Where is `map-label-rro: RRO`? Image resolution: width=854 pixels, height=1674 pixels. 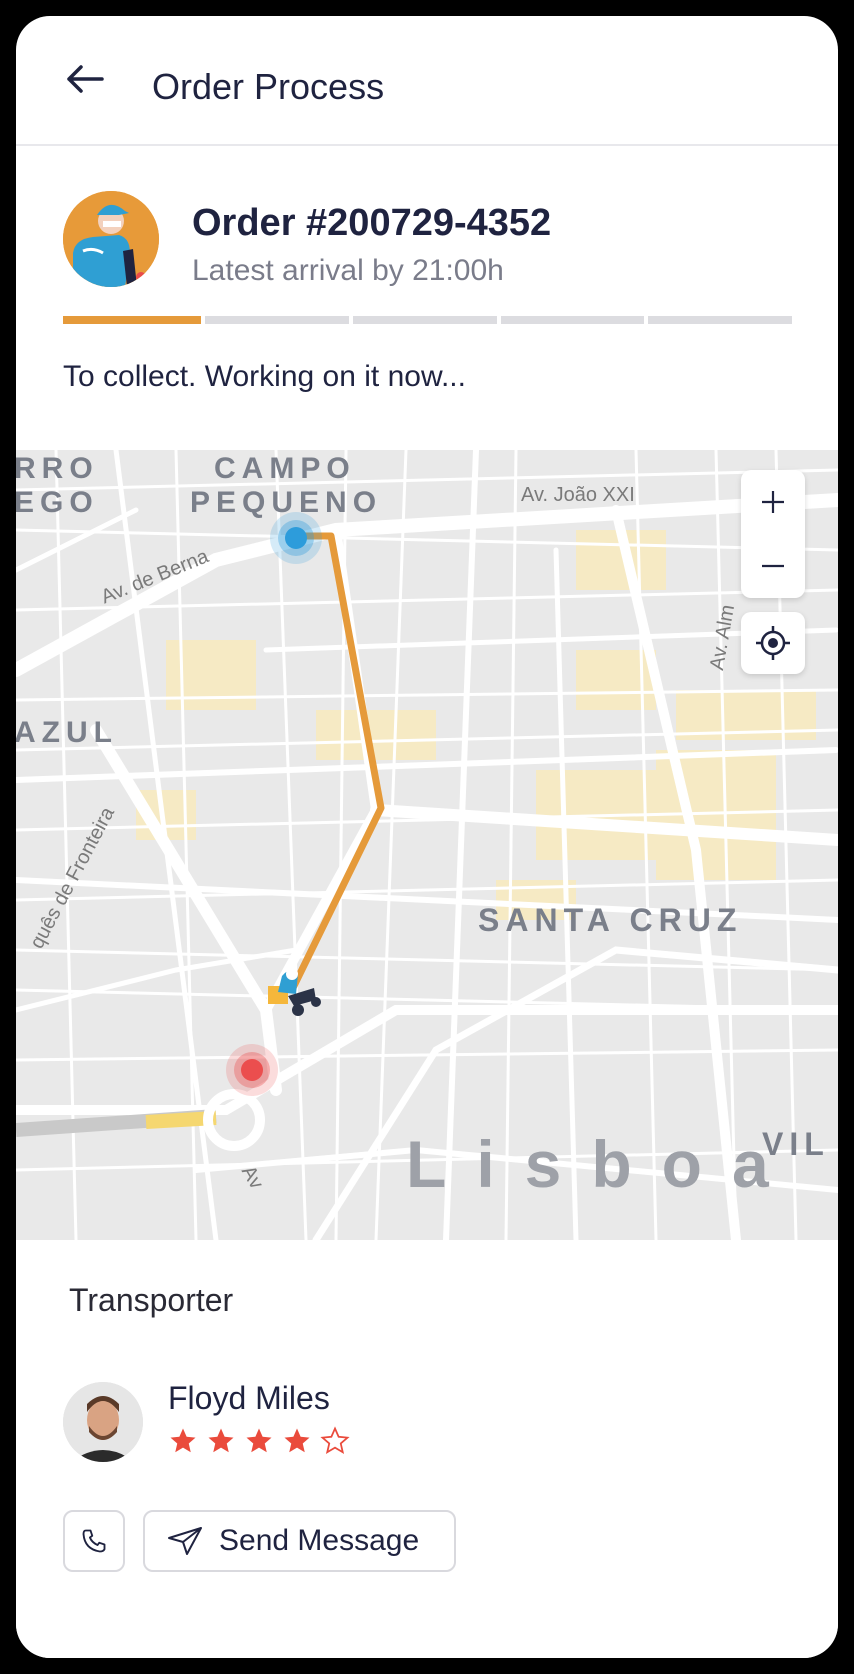
map-label-rro: RRO is located at coordinates (57, 468).